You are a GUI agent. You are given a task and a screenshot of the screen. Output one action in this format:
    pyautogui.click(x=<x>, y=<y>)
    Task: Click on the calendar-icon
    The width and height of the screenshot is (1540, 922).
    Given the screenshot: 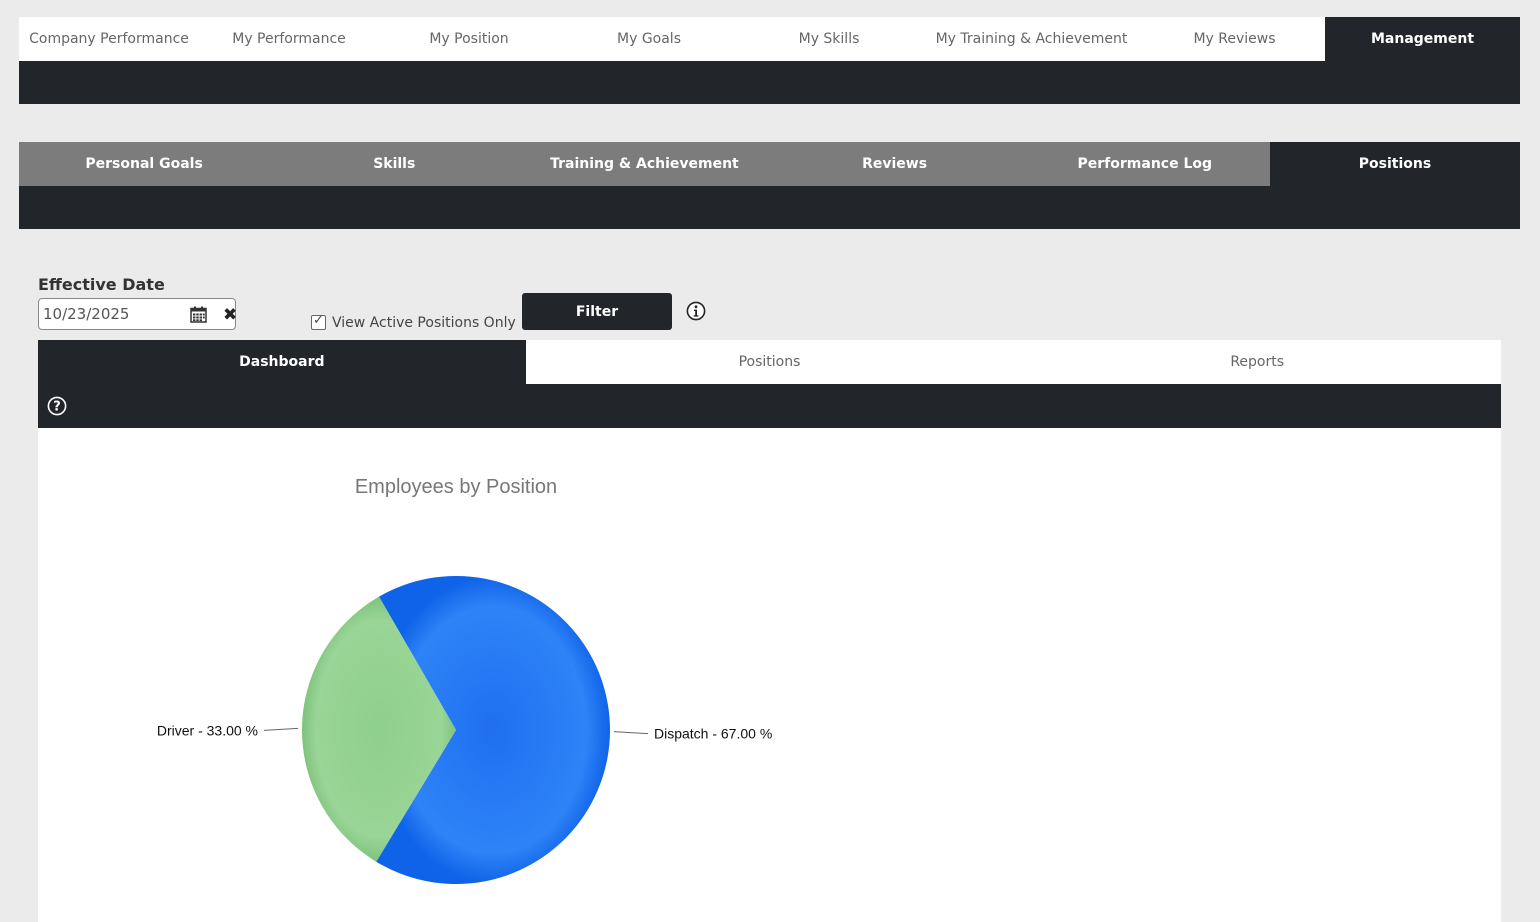 What is the action you would take?
    pyautogui.click(x=198, y=314)
    